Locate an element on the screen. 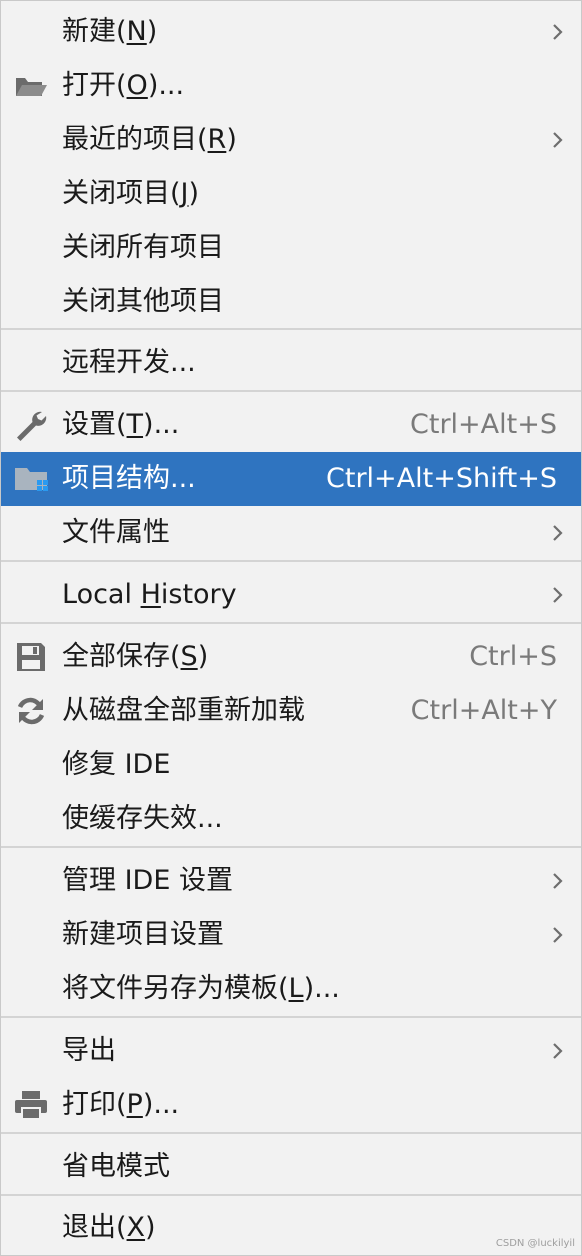 The width and height of the screenshot is (582, 1256). menu-item-save-all-shortcut: Ctrl+S is located at coordinates (513, 656).